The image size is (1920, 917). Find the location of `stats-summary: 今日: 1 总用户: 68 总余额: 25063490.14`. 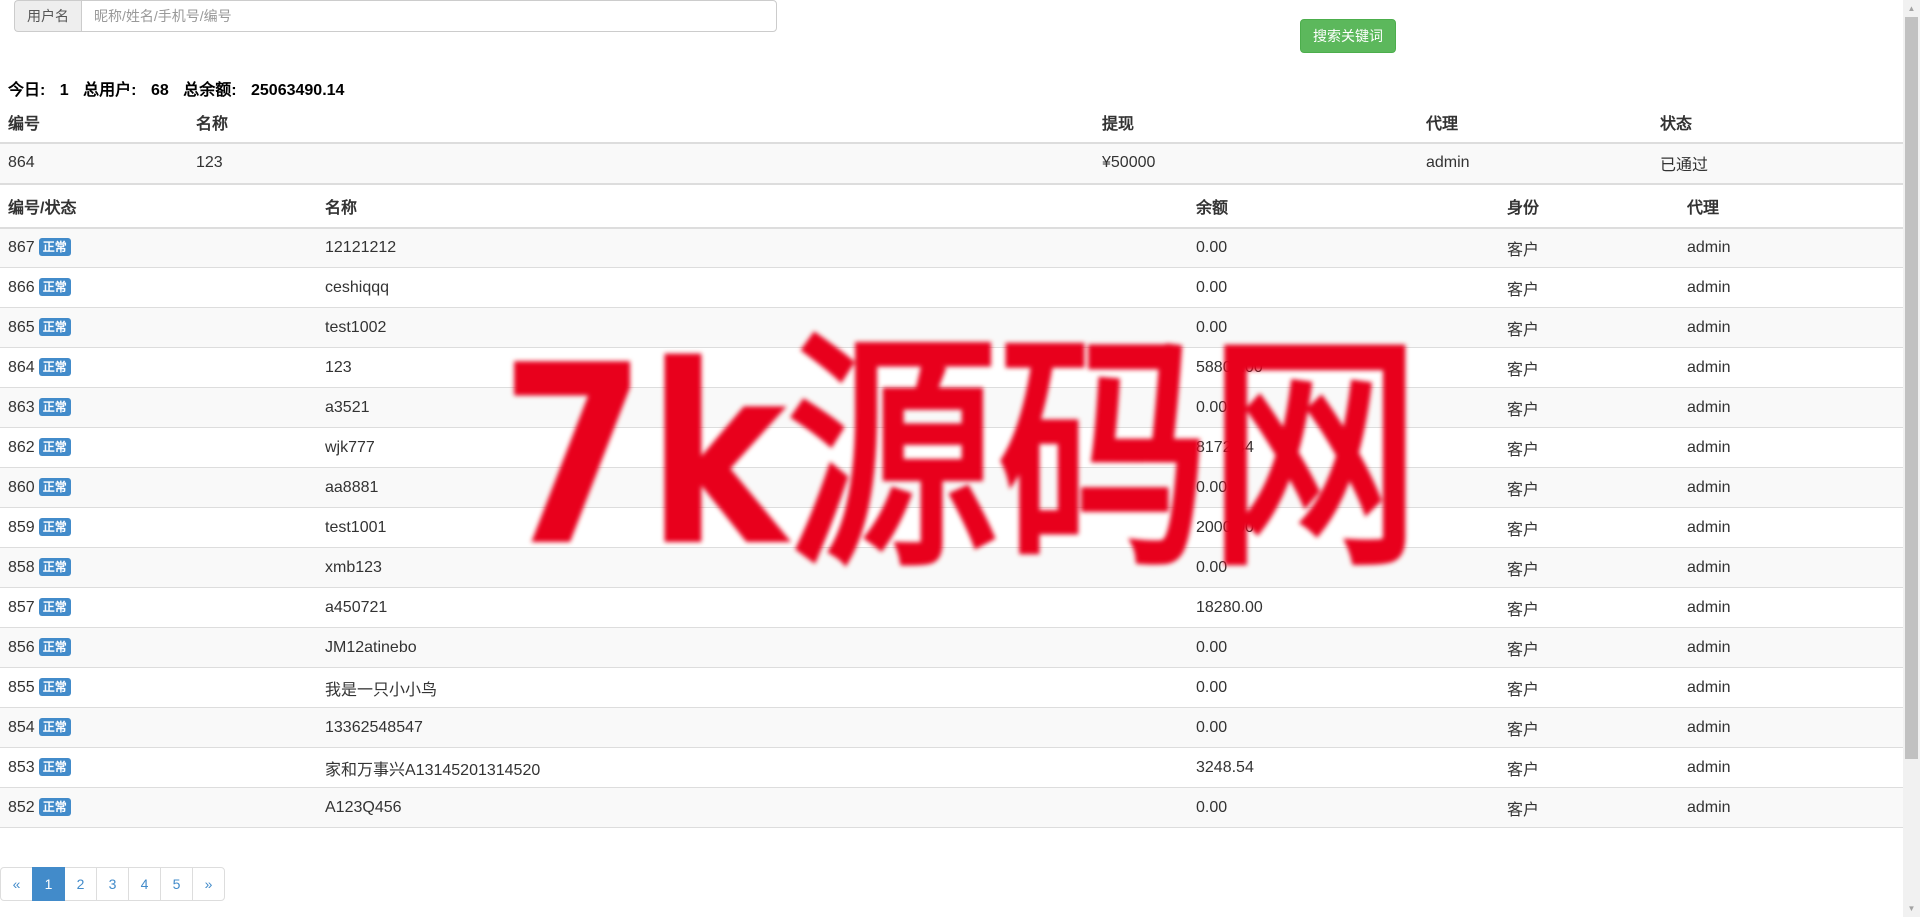

stats-summary: 今日: 1 总用户: 68 总余额: 25063490.14 is located at coordinates (176, 88).